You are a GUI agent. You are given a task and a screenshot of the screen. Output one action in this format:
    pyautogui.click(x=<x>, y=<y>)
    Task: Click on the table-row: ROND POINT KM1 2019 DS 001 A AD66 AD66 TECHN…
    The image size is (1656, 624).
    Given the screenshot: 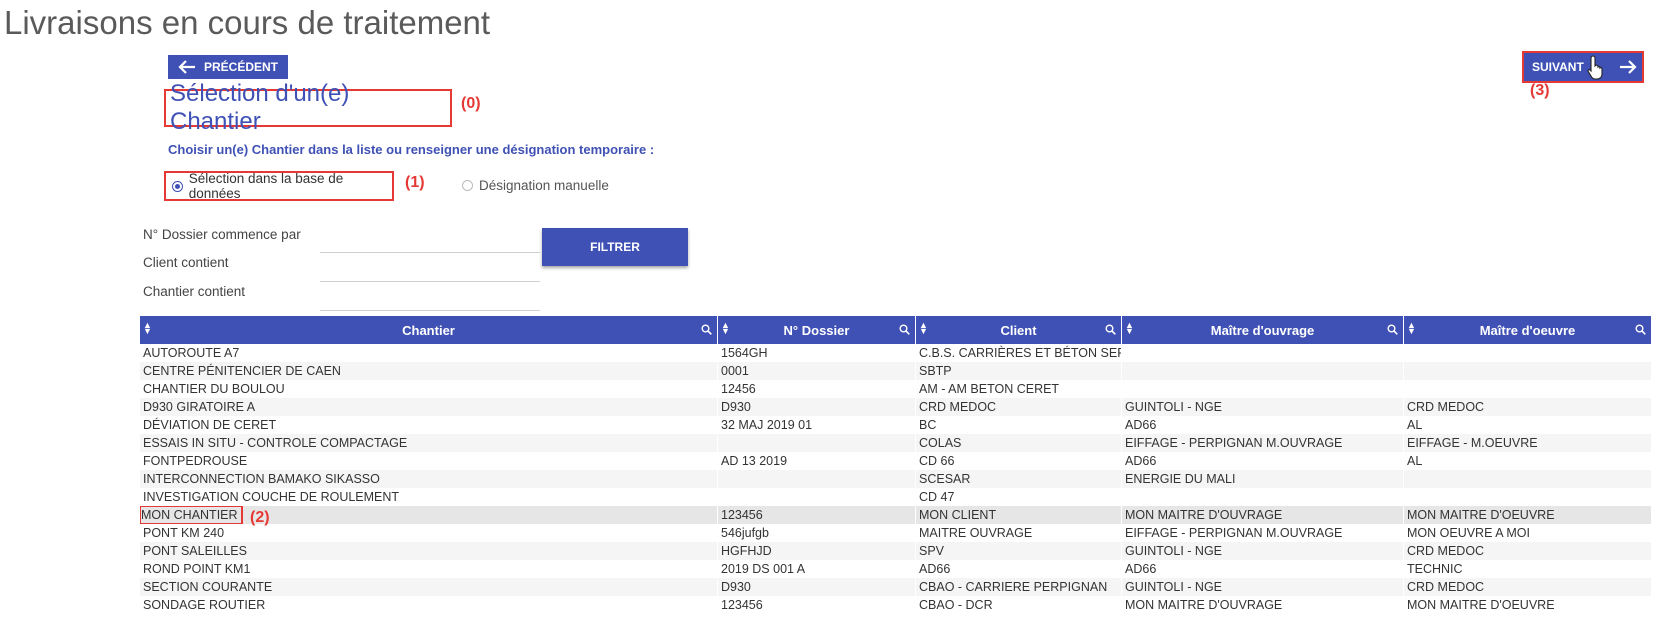 What is the action you would take?
    pyautogui.click(x=896, y=569)
    